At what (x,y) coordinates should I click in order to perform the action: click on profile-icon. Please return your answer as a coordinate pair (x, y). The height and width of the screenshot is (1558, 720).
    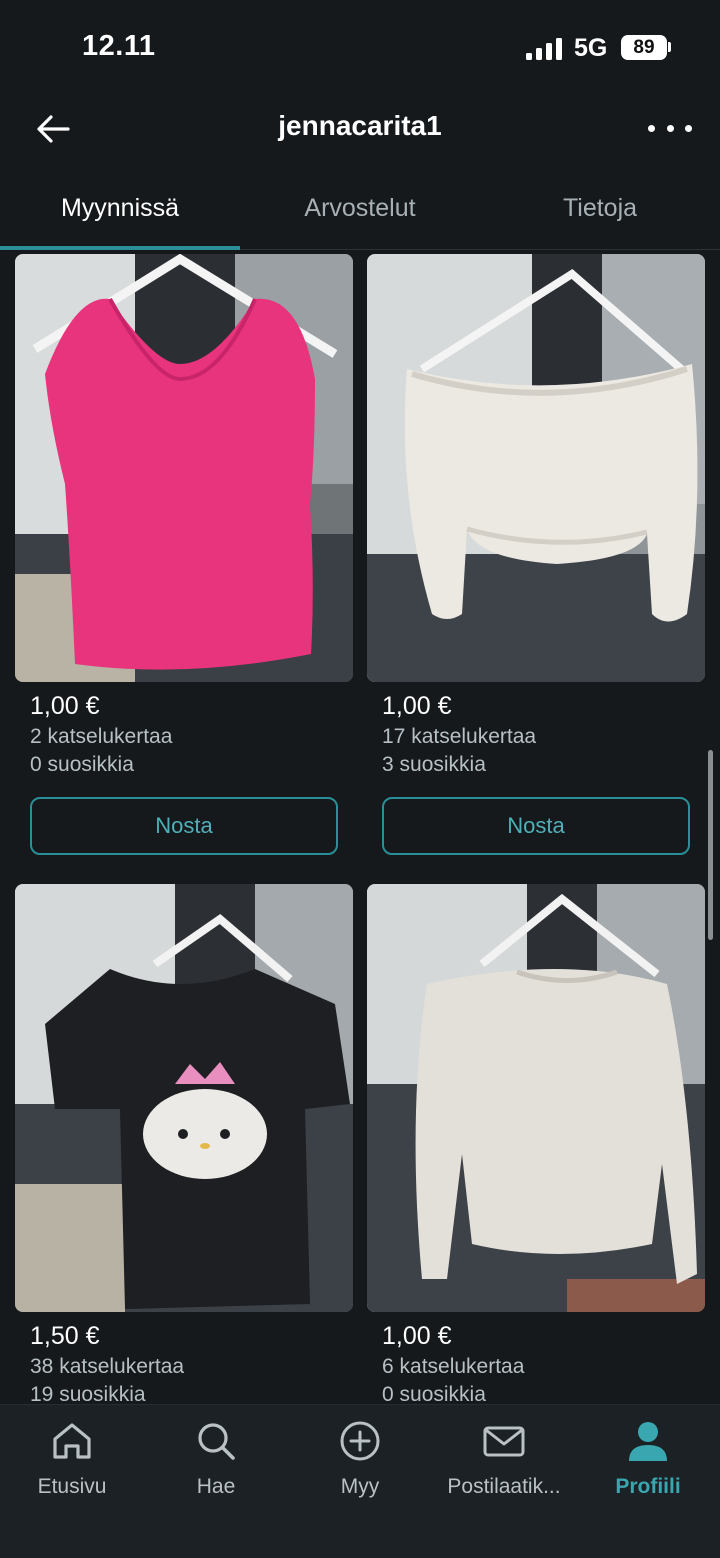
    Looking at the image, I should click on (648, 1441).